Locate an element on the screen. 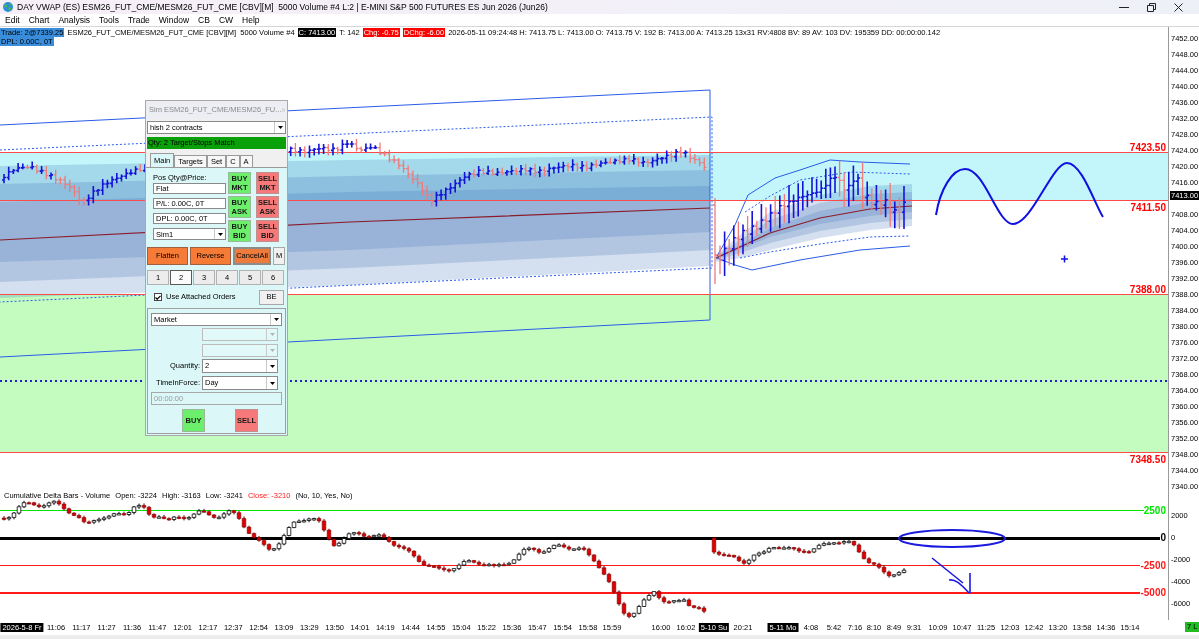 The height and width of the screenshot is (639, 1199). plus-marker-icon is located at coordinates (1064, 259).